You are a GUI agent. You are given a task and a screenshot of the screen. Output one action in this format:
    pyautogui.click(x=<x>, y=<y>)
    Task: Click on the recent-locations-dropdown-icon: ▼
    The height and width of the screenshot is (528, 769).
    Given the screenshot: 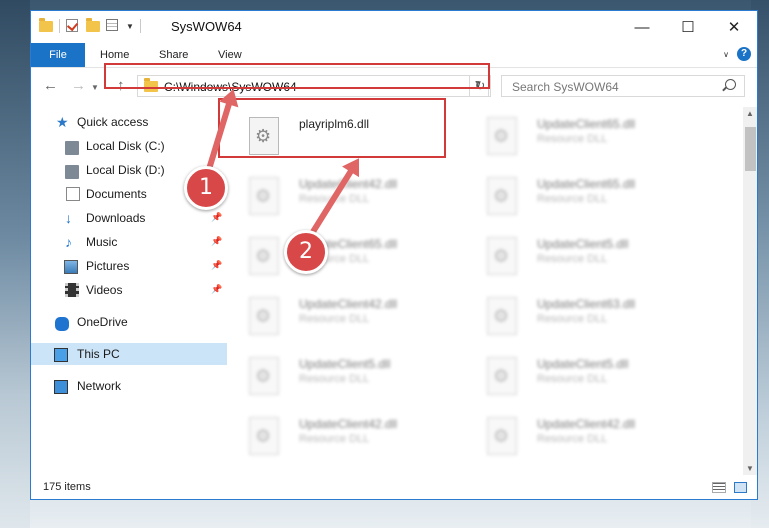 What is the action you would take?
    pyautogui.click(x=95, y=87)
    